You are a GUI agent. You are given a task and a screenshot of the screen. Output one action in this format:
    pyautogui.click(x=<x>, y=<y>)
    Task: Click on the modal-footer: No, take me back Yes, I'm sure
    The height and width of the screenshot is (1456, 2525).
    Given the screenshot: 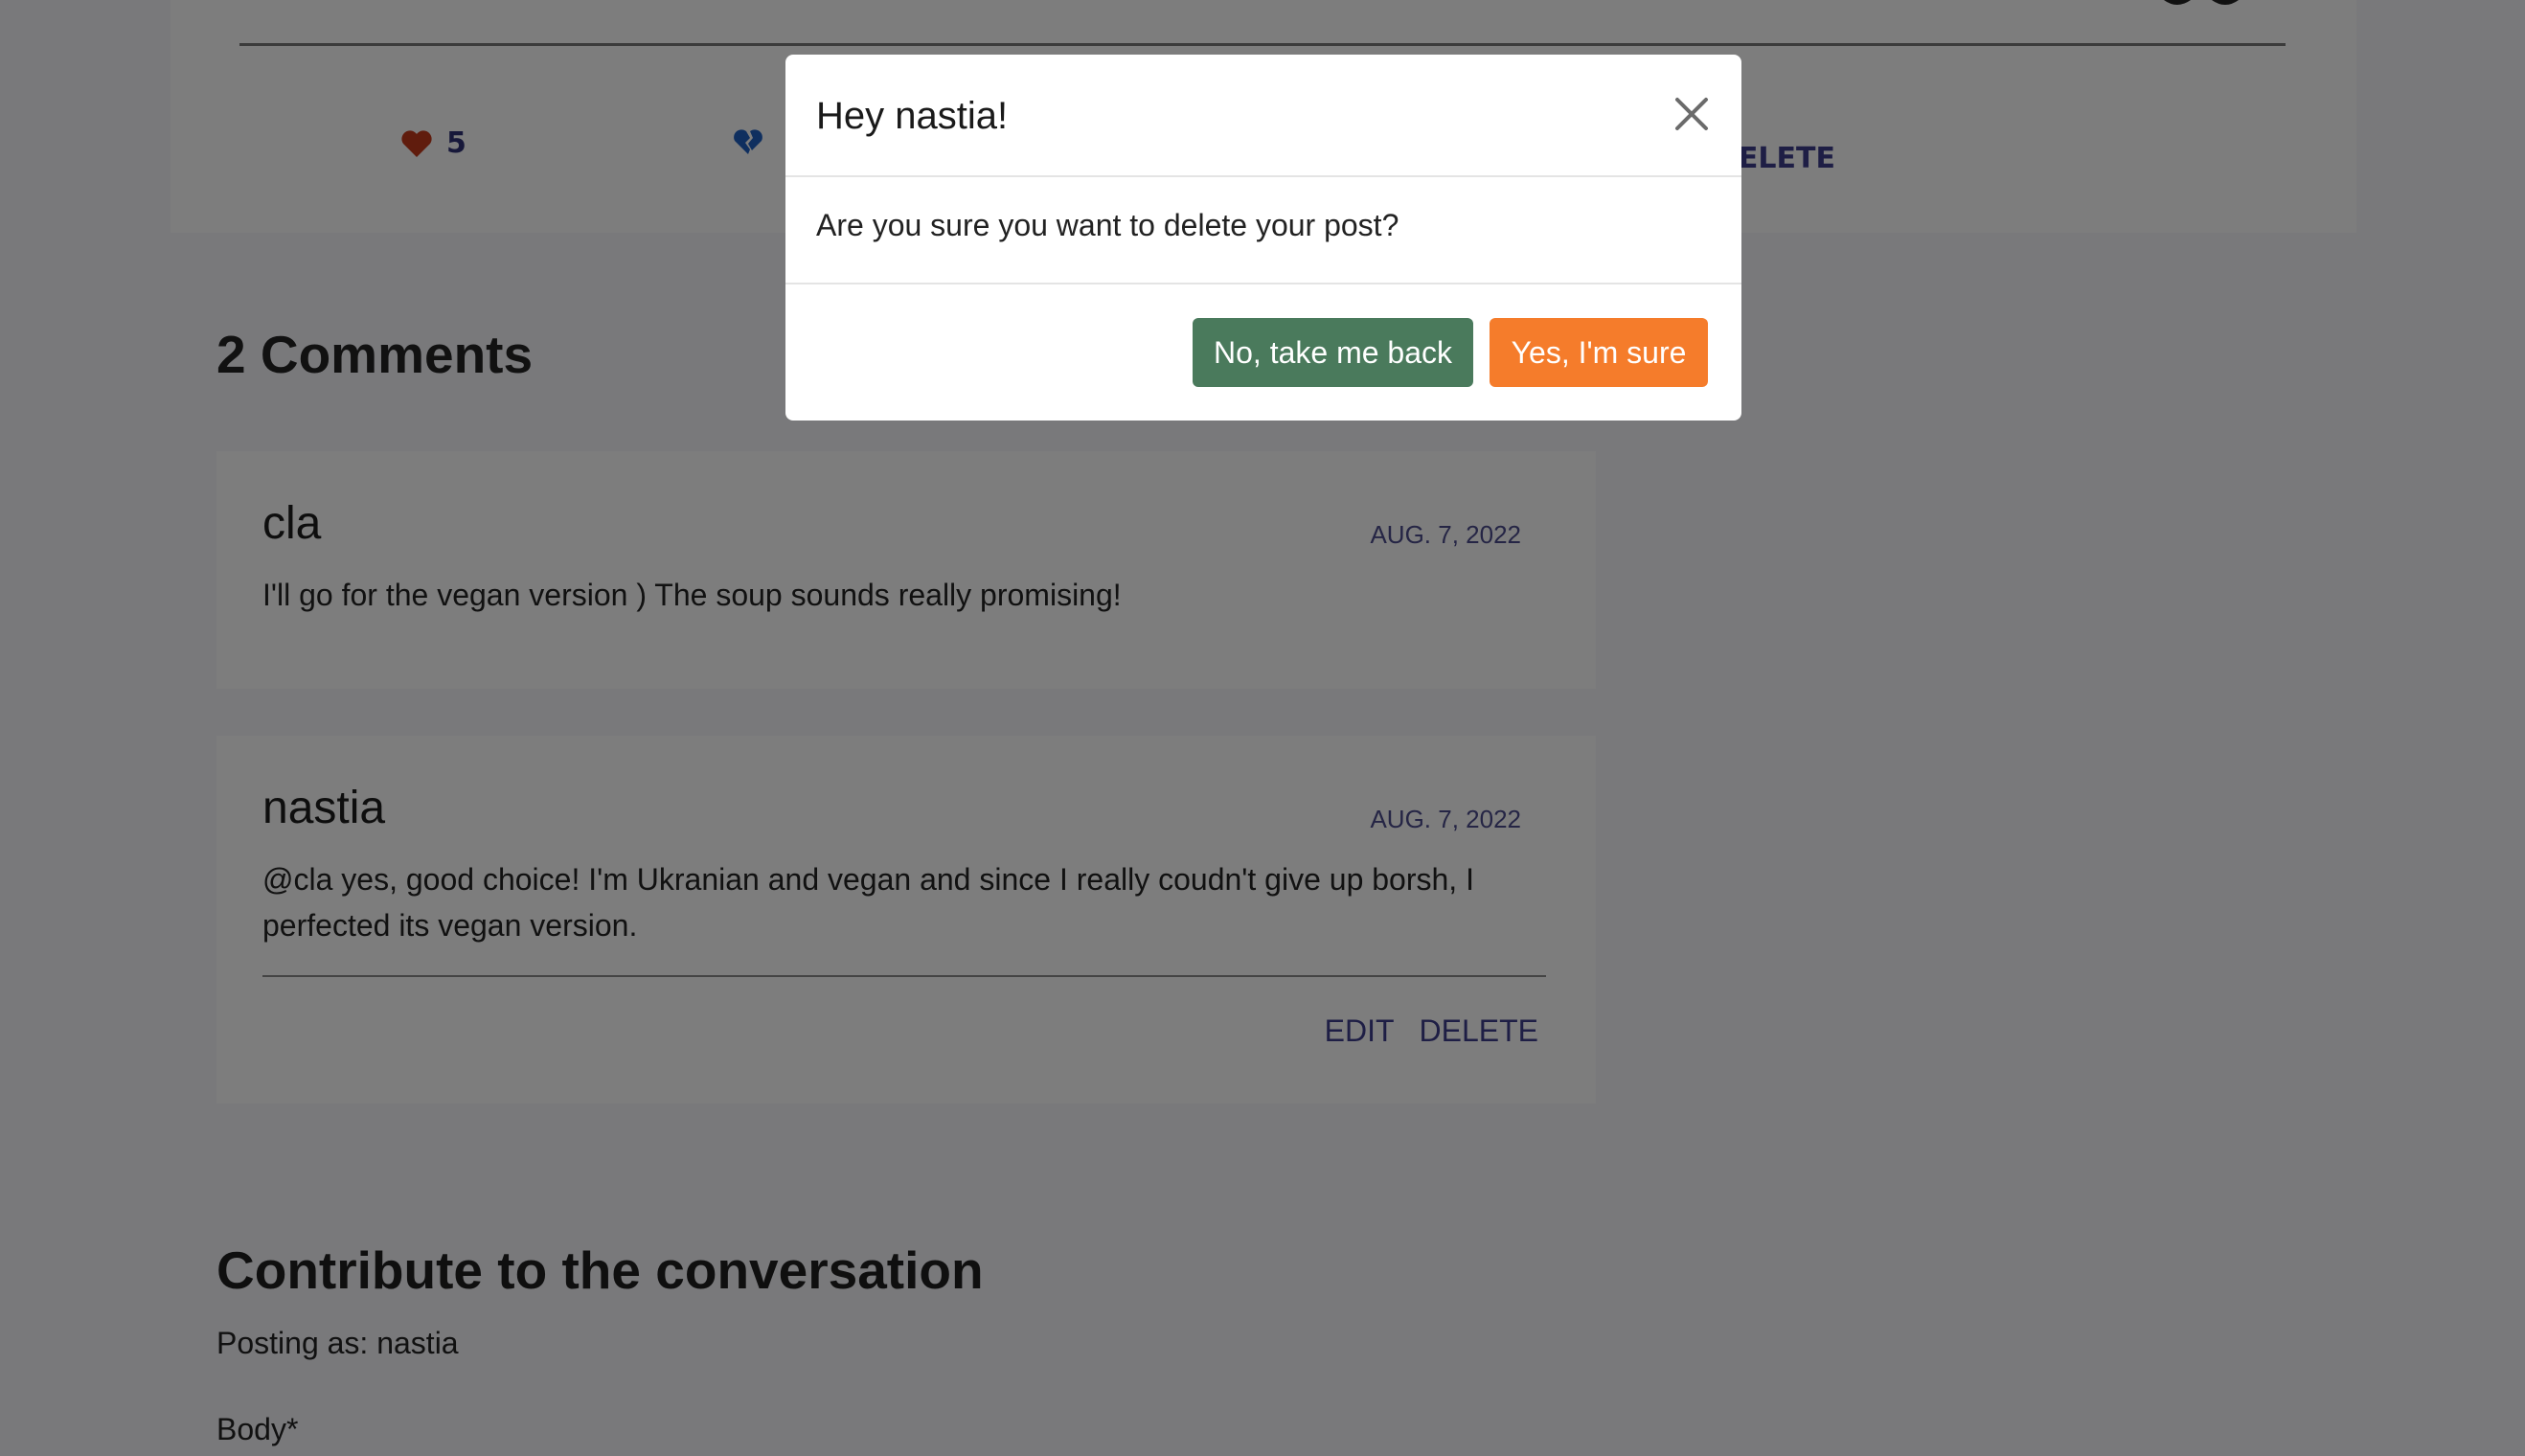 What is the action you would take?
    pyautogui.click(x=1263, y=352)
    